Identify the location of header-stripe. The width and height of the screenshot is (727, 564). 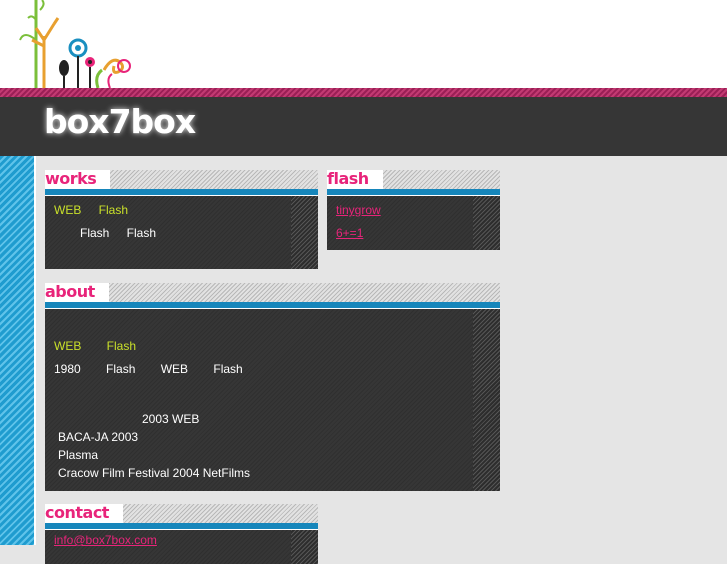
(363, 92).